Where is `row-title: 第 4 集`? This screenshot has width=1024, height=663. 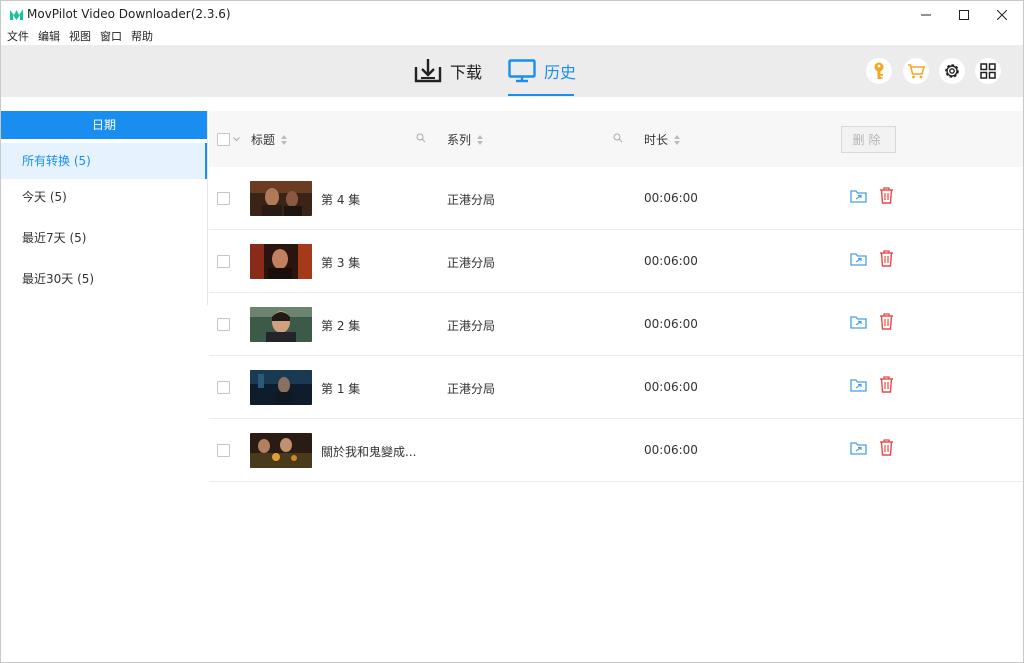 row-title: 第 4 集 is located at coordinates (341, 200).